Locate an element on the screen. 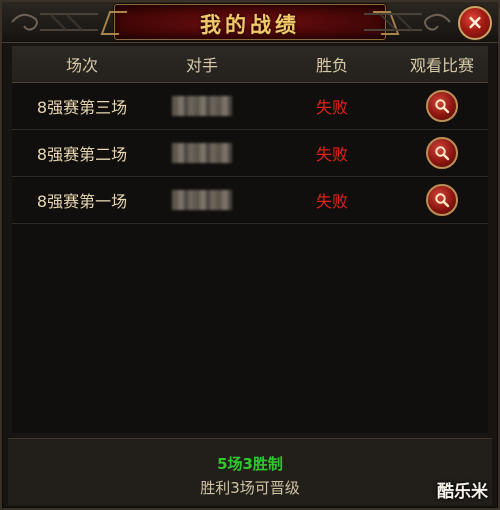 This screenshot has width=500, height=510. round-label: 8强赛第三场 is located at coordinates (82, 107).